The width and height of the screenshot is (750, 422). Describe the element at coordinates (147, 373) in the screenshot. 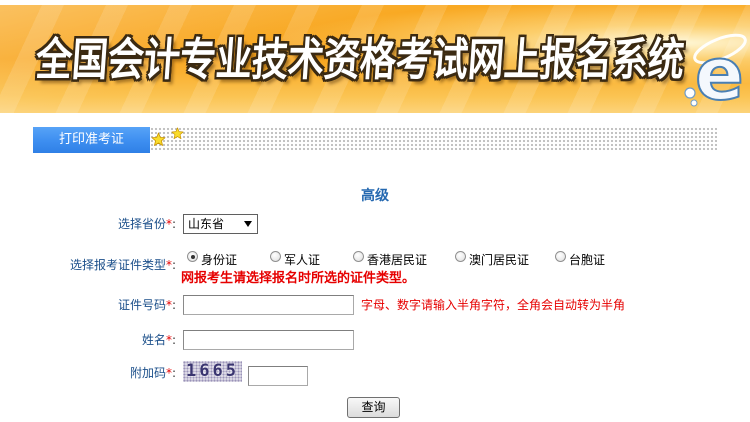

I see `captcha-label-text: 附加码` at that location.